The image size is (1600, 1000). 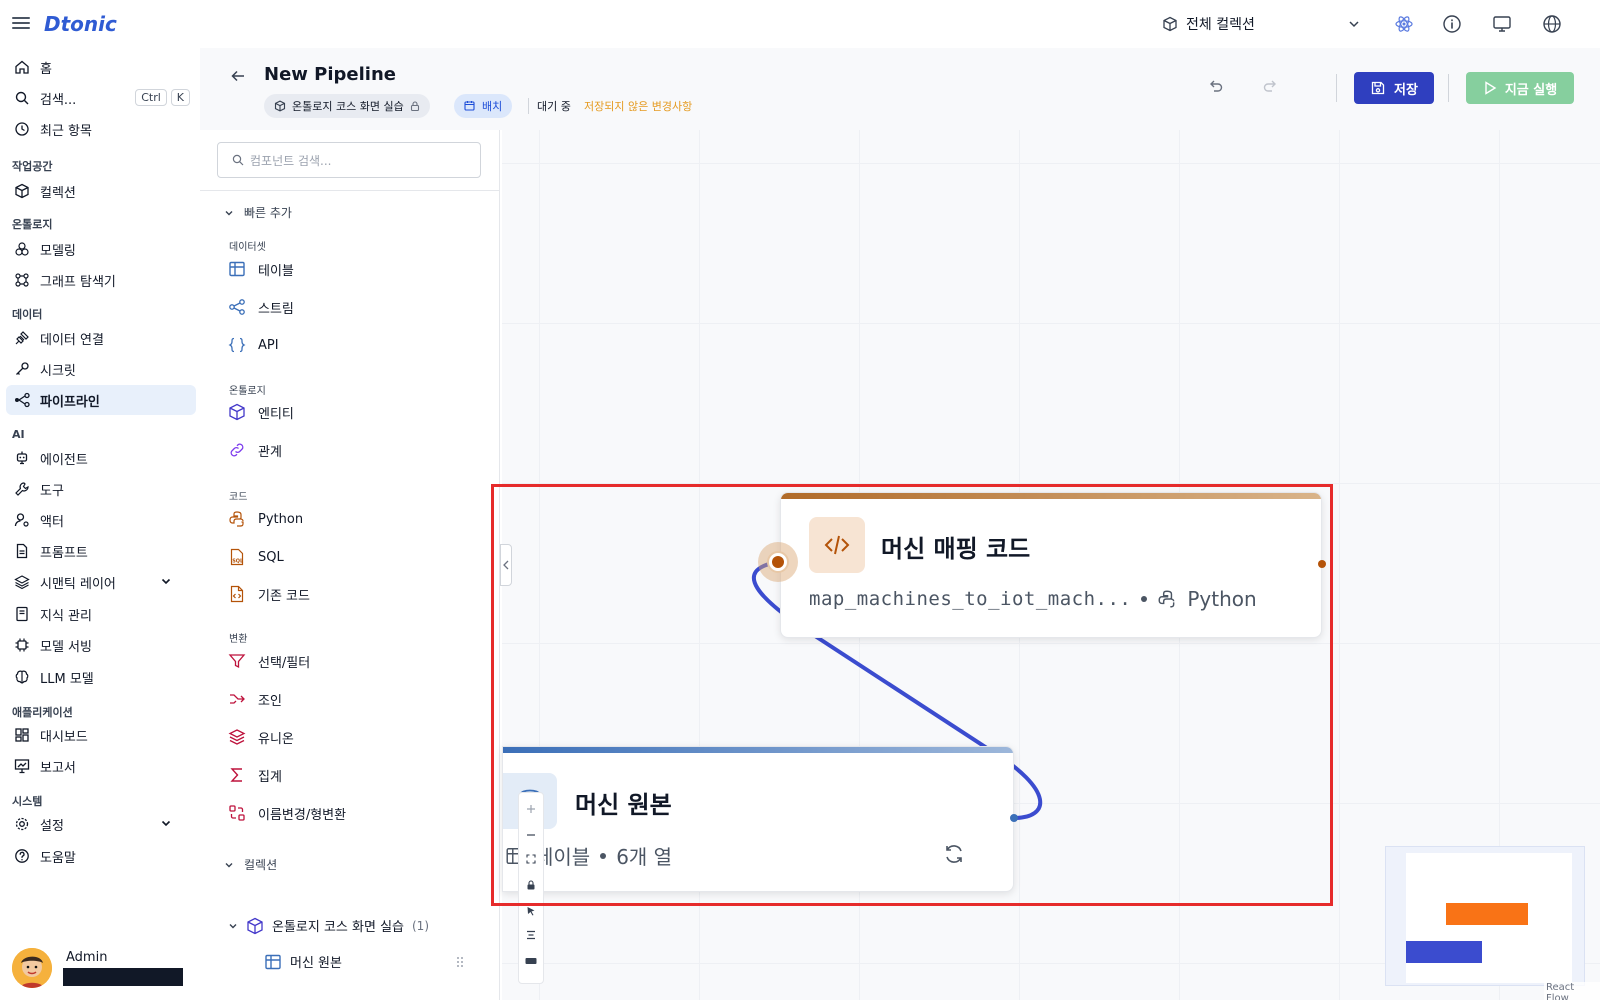 What do you see at coordinates (1394, 88) in the screenshot?
I see `save-button: 저장` at bounding box center [1394, 88].